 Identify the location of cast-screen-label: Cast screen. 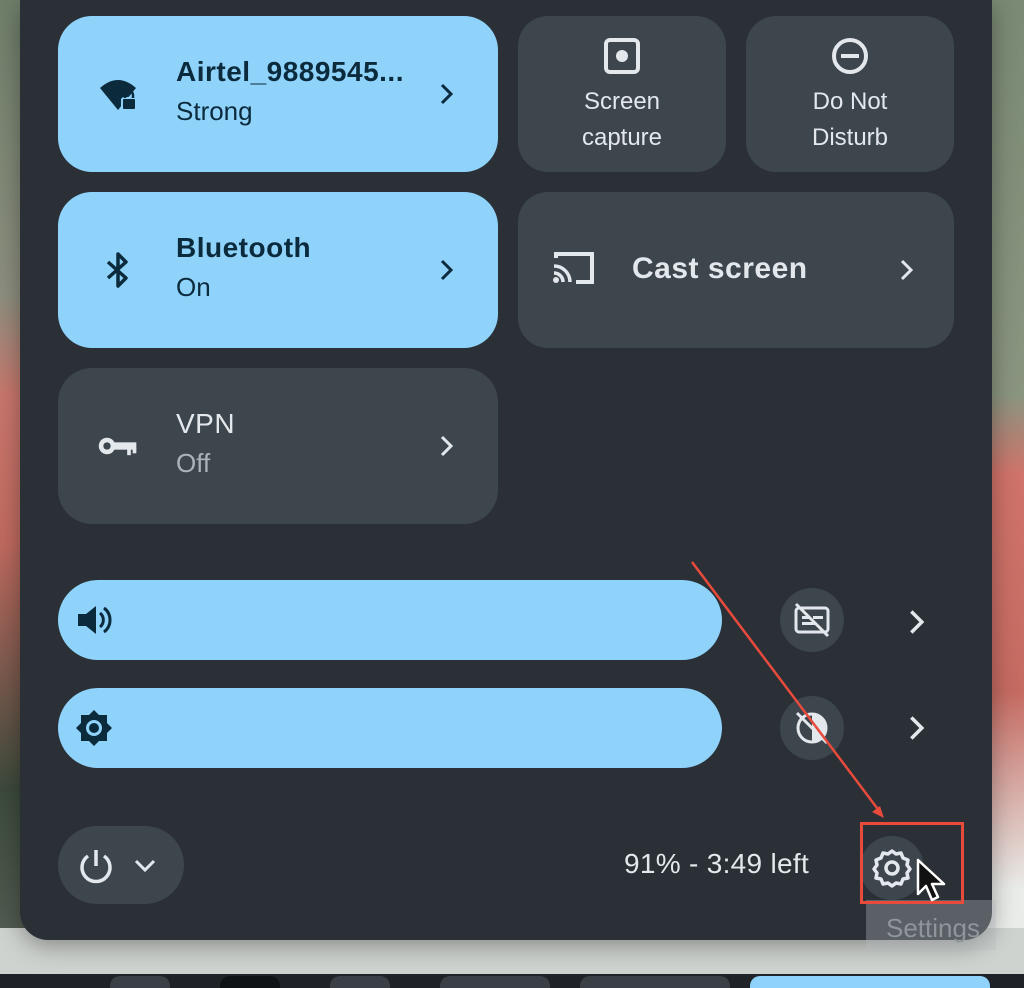
(720, 268).